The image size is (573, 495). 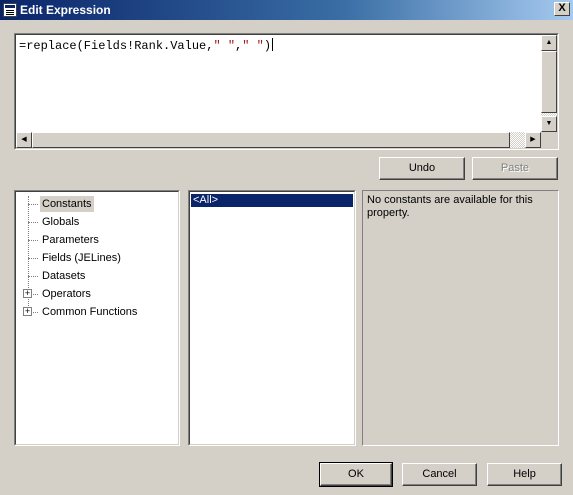 I want to click on scroll-left-button: ◀, so click(x=24, y=140).